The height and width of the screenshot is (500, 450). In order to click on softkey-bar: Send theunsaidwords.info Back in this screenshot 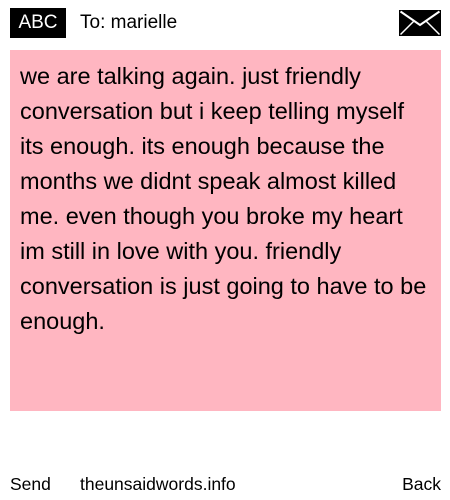, I will do `click(225, 484)`.